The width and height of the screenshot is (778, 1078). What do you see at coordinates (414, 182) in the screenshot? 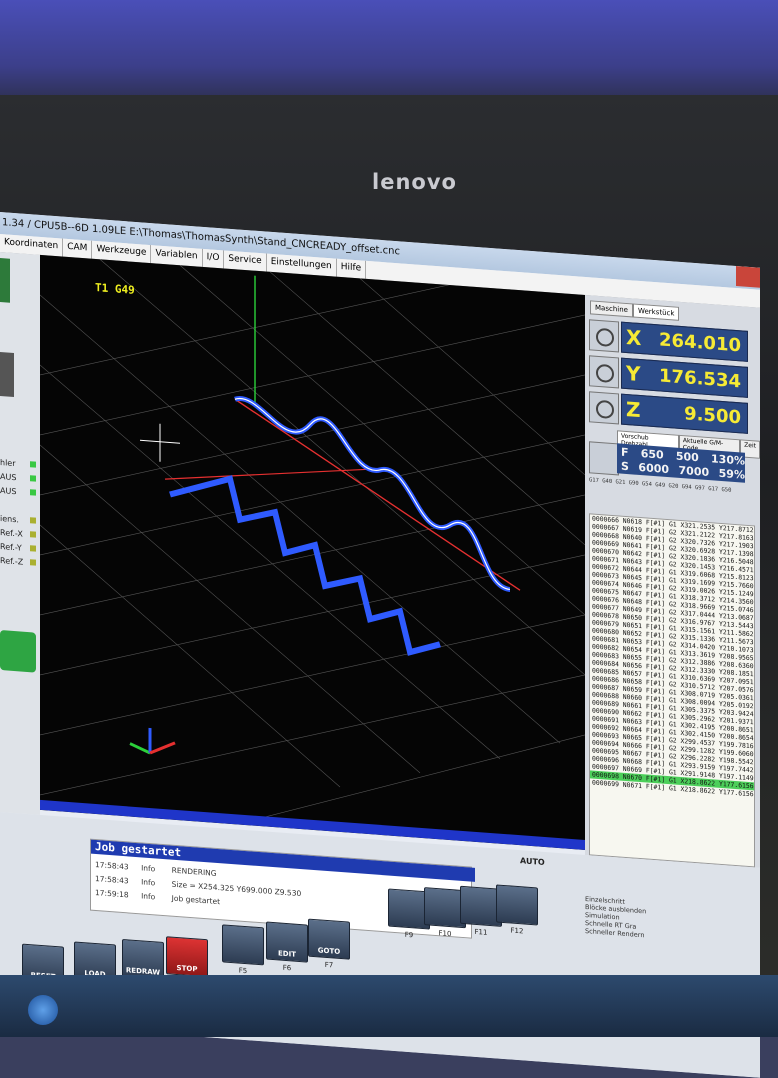
I see `monitor-brand-logo: lenovo` at bounding box center [414, 182].